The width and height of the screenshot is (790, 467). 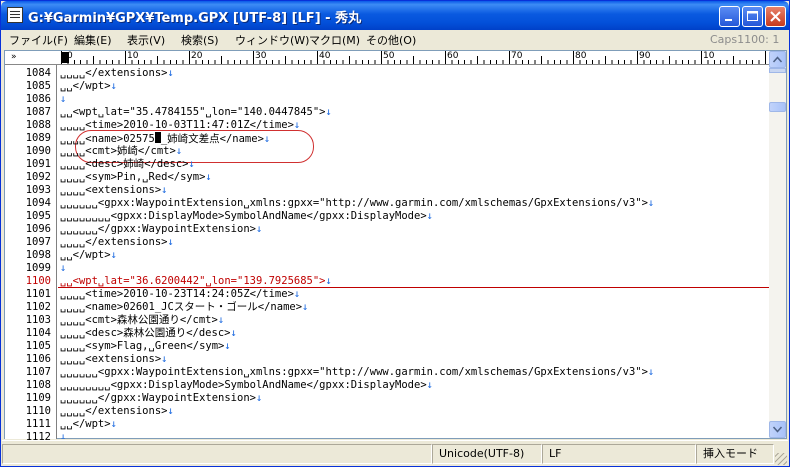 What do you see at coordinates (28, 359) in the screenshot?
I see `line-number: 1106` at bounding box center [28, 359].